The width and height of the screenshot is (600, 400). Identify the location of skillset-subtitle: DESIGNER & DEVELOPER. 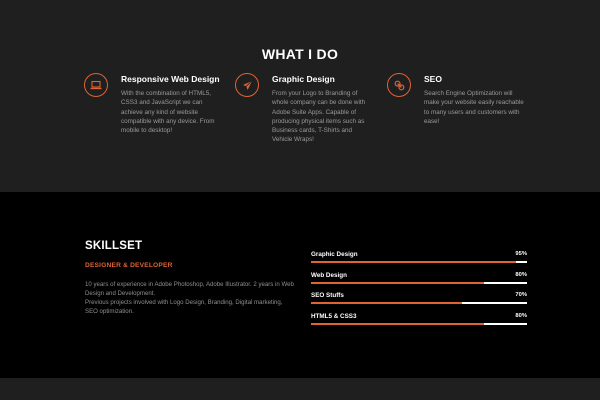
(129, 265).